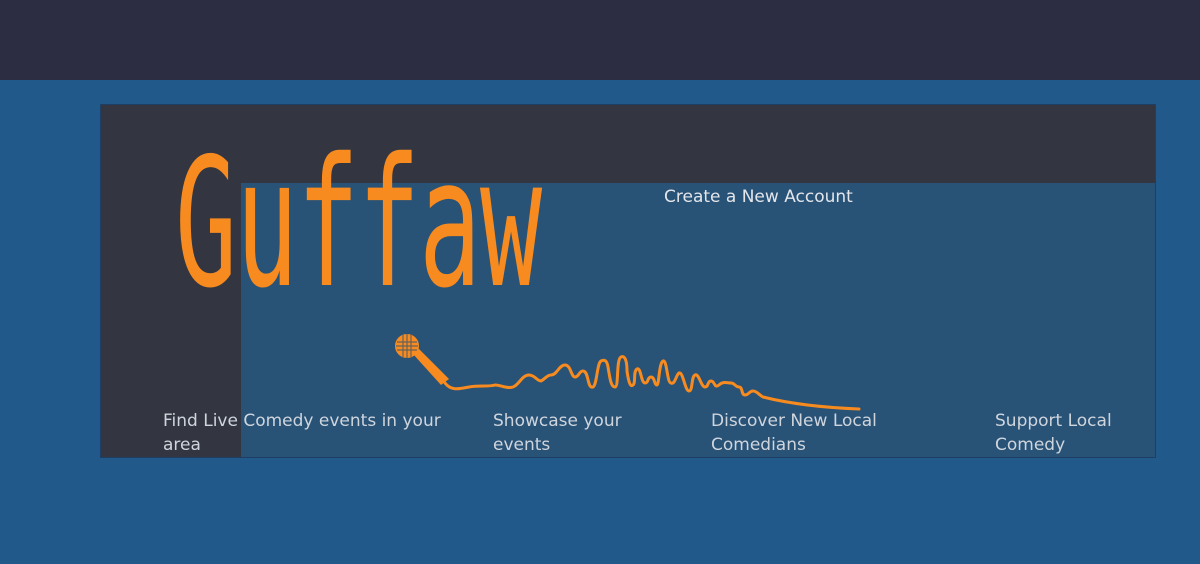 This screenshot has height=564, width=1200. I want to click on sound-wave-icon, so click(652, 383).